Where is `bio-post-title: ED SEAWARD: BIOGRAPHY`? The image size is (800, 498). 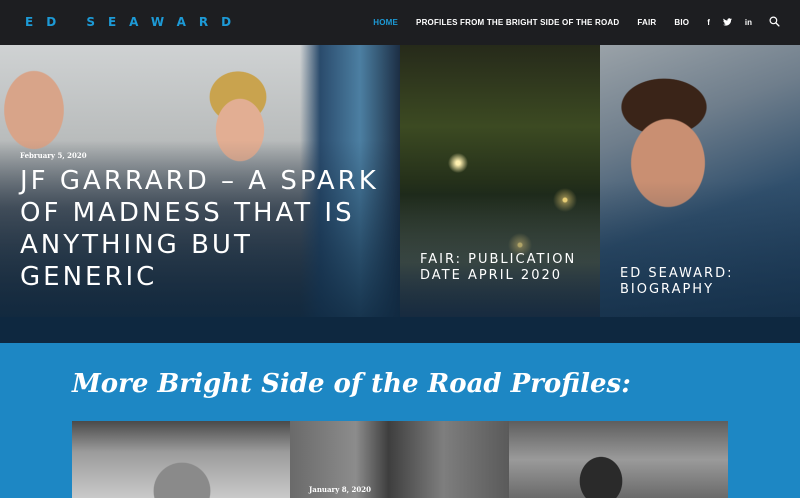
bio-post-title: ED SEAWARD: BIOGRAPHY is located at coordinates (705, 282).